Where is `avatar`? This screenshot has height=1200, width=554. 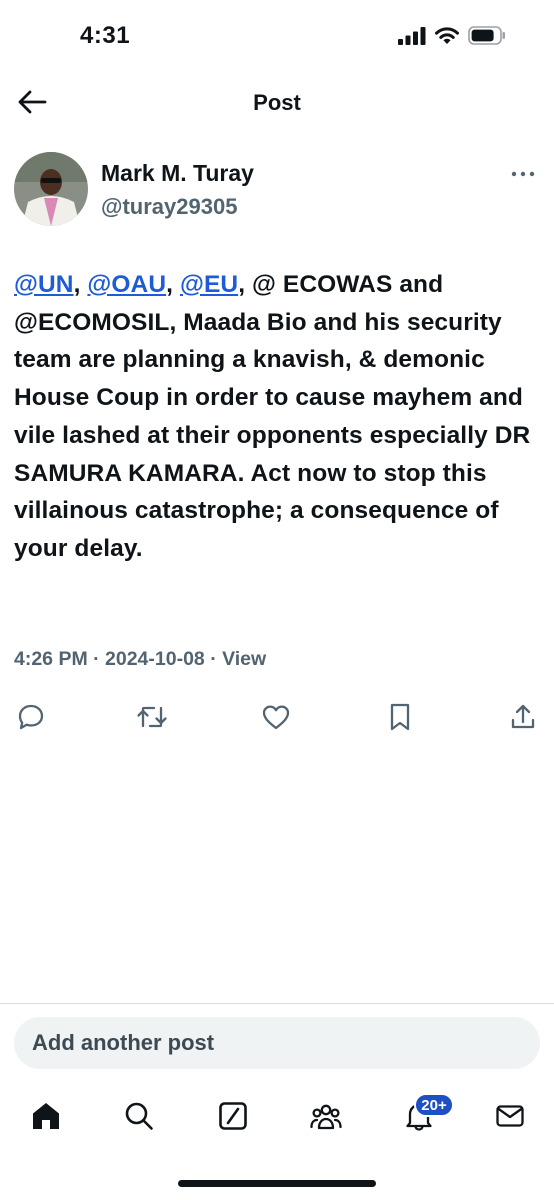 avatar is located at coordinates (51, 189).